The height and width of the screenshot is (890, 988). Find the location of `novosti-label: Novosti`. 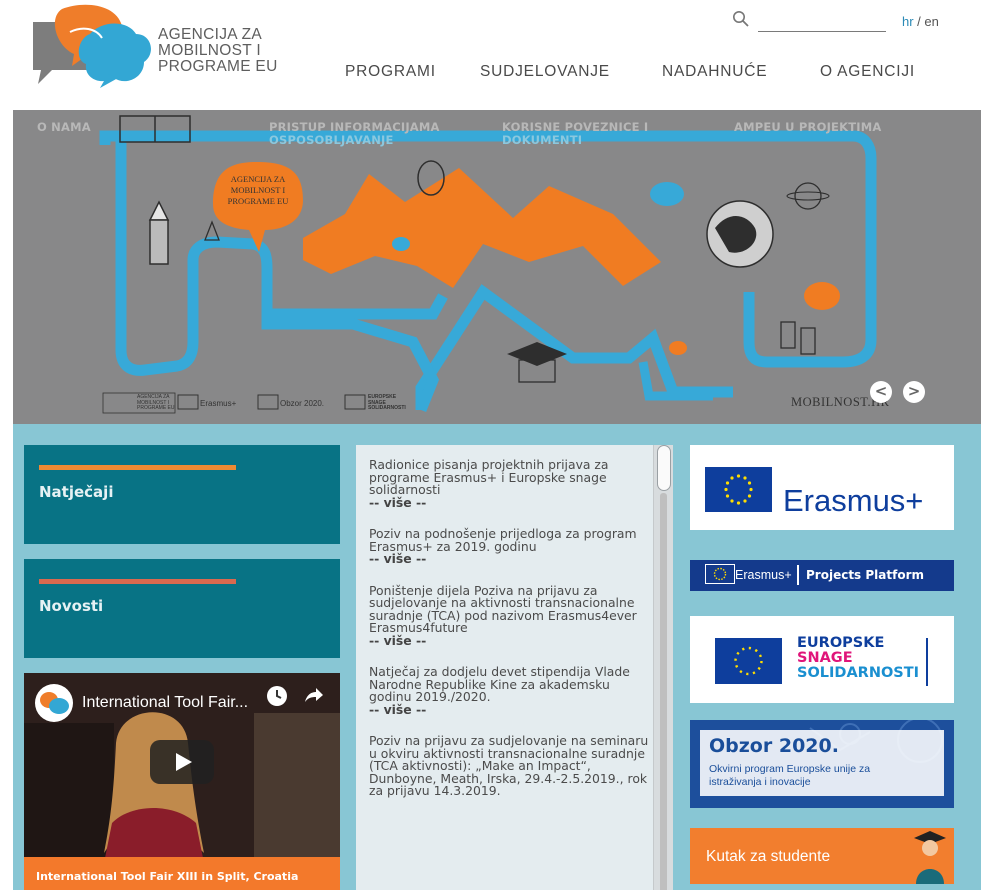

novosti-label: Novosti is located at coordinates (71, 606).